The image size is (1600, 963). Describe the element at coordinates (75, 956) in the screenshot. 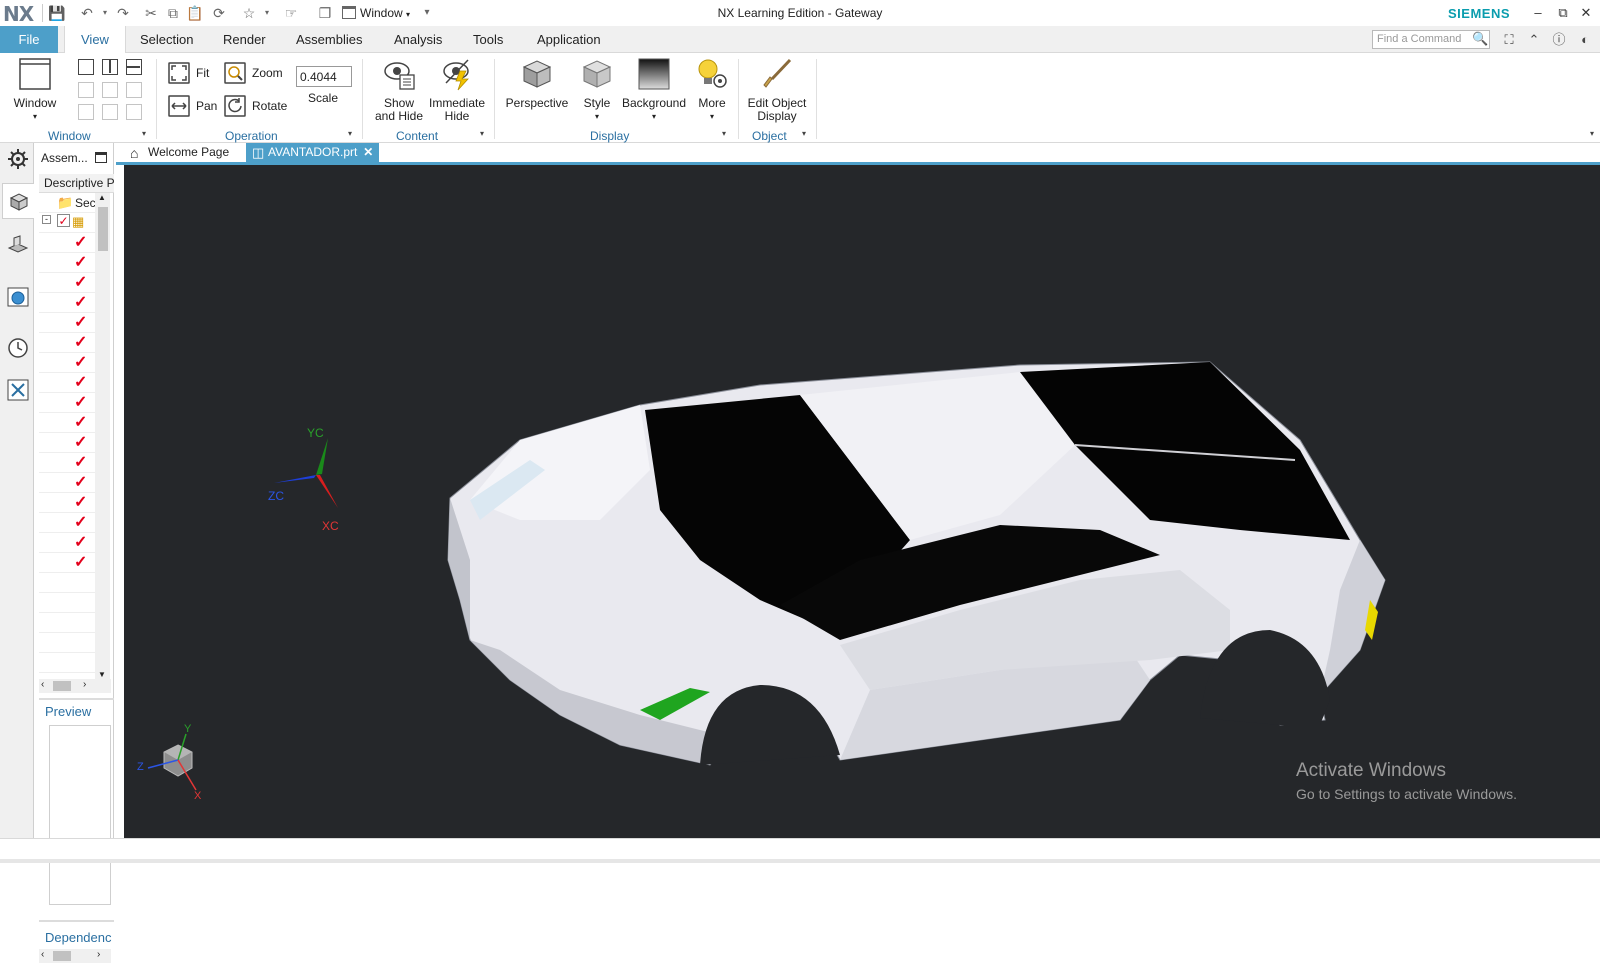

I see `dependencies-horizontal-scrollbar: ‹ ›` at that location.